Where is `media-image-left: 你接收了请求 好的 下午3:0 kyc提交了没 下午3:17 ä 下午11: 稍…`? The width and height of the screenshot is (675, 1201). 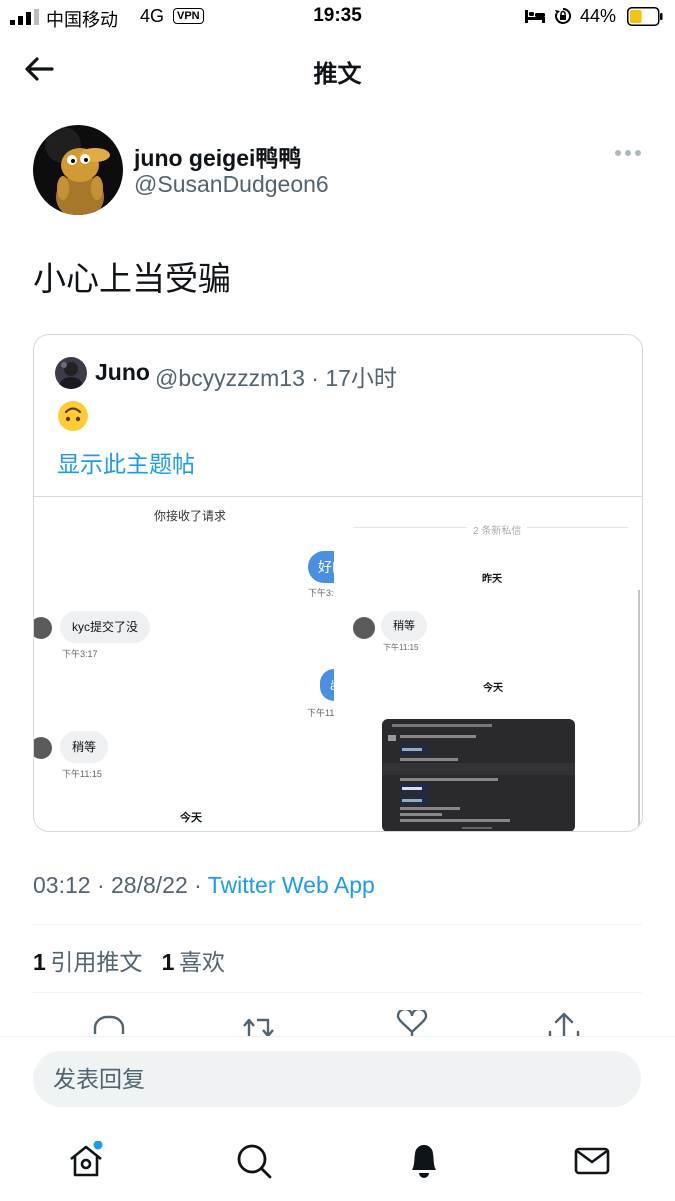 media-image-left: 你接收了请求 好的 下午3:0 kyc提交了没 下午3:17 ä 下午11: 稍… is located at coordinates (184, 664).